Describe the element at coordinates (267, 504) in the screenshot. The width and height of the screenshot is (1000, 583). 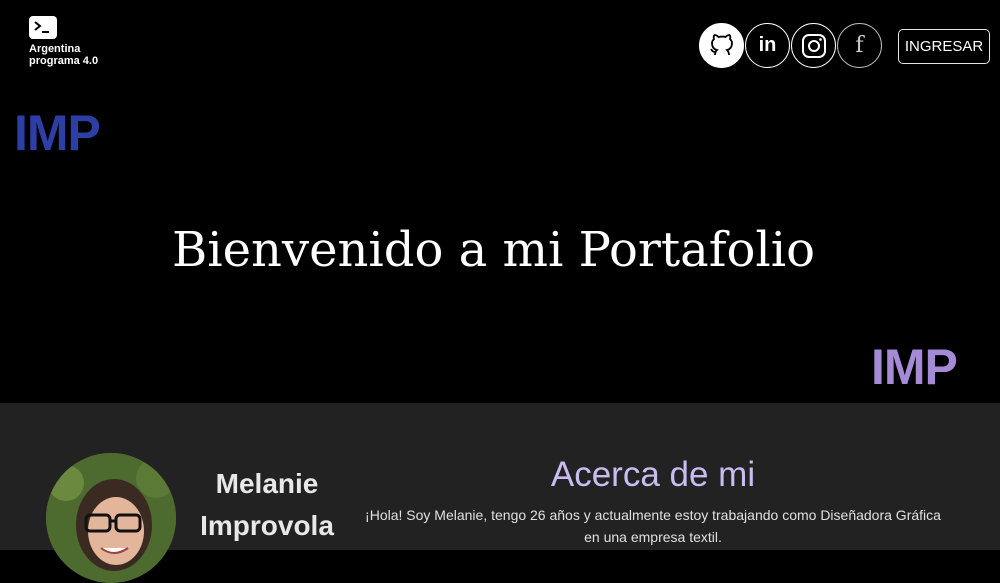
I see `profile-name: Melanie Improvola` at that location.